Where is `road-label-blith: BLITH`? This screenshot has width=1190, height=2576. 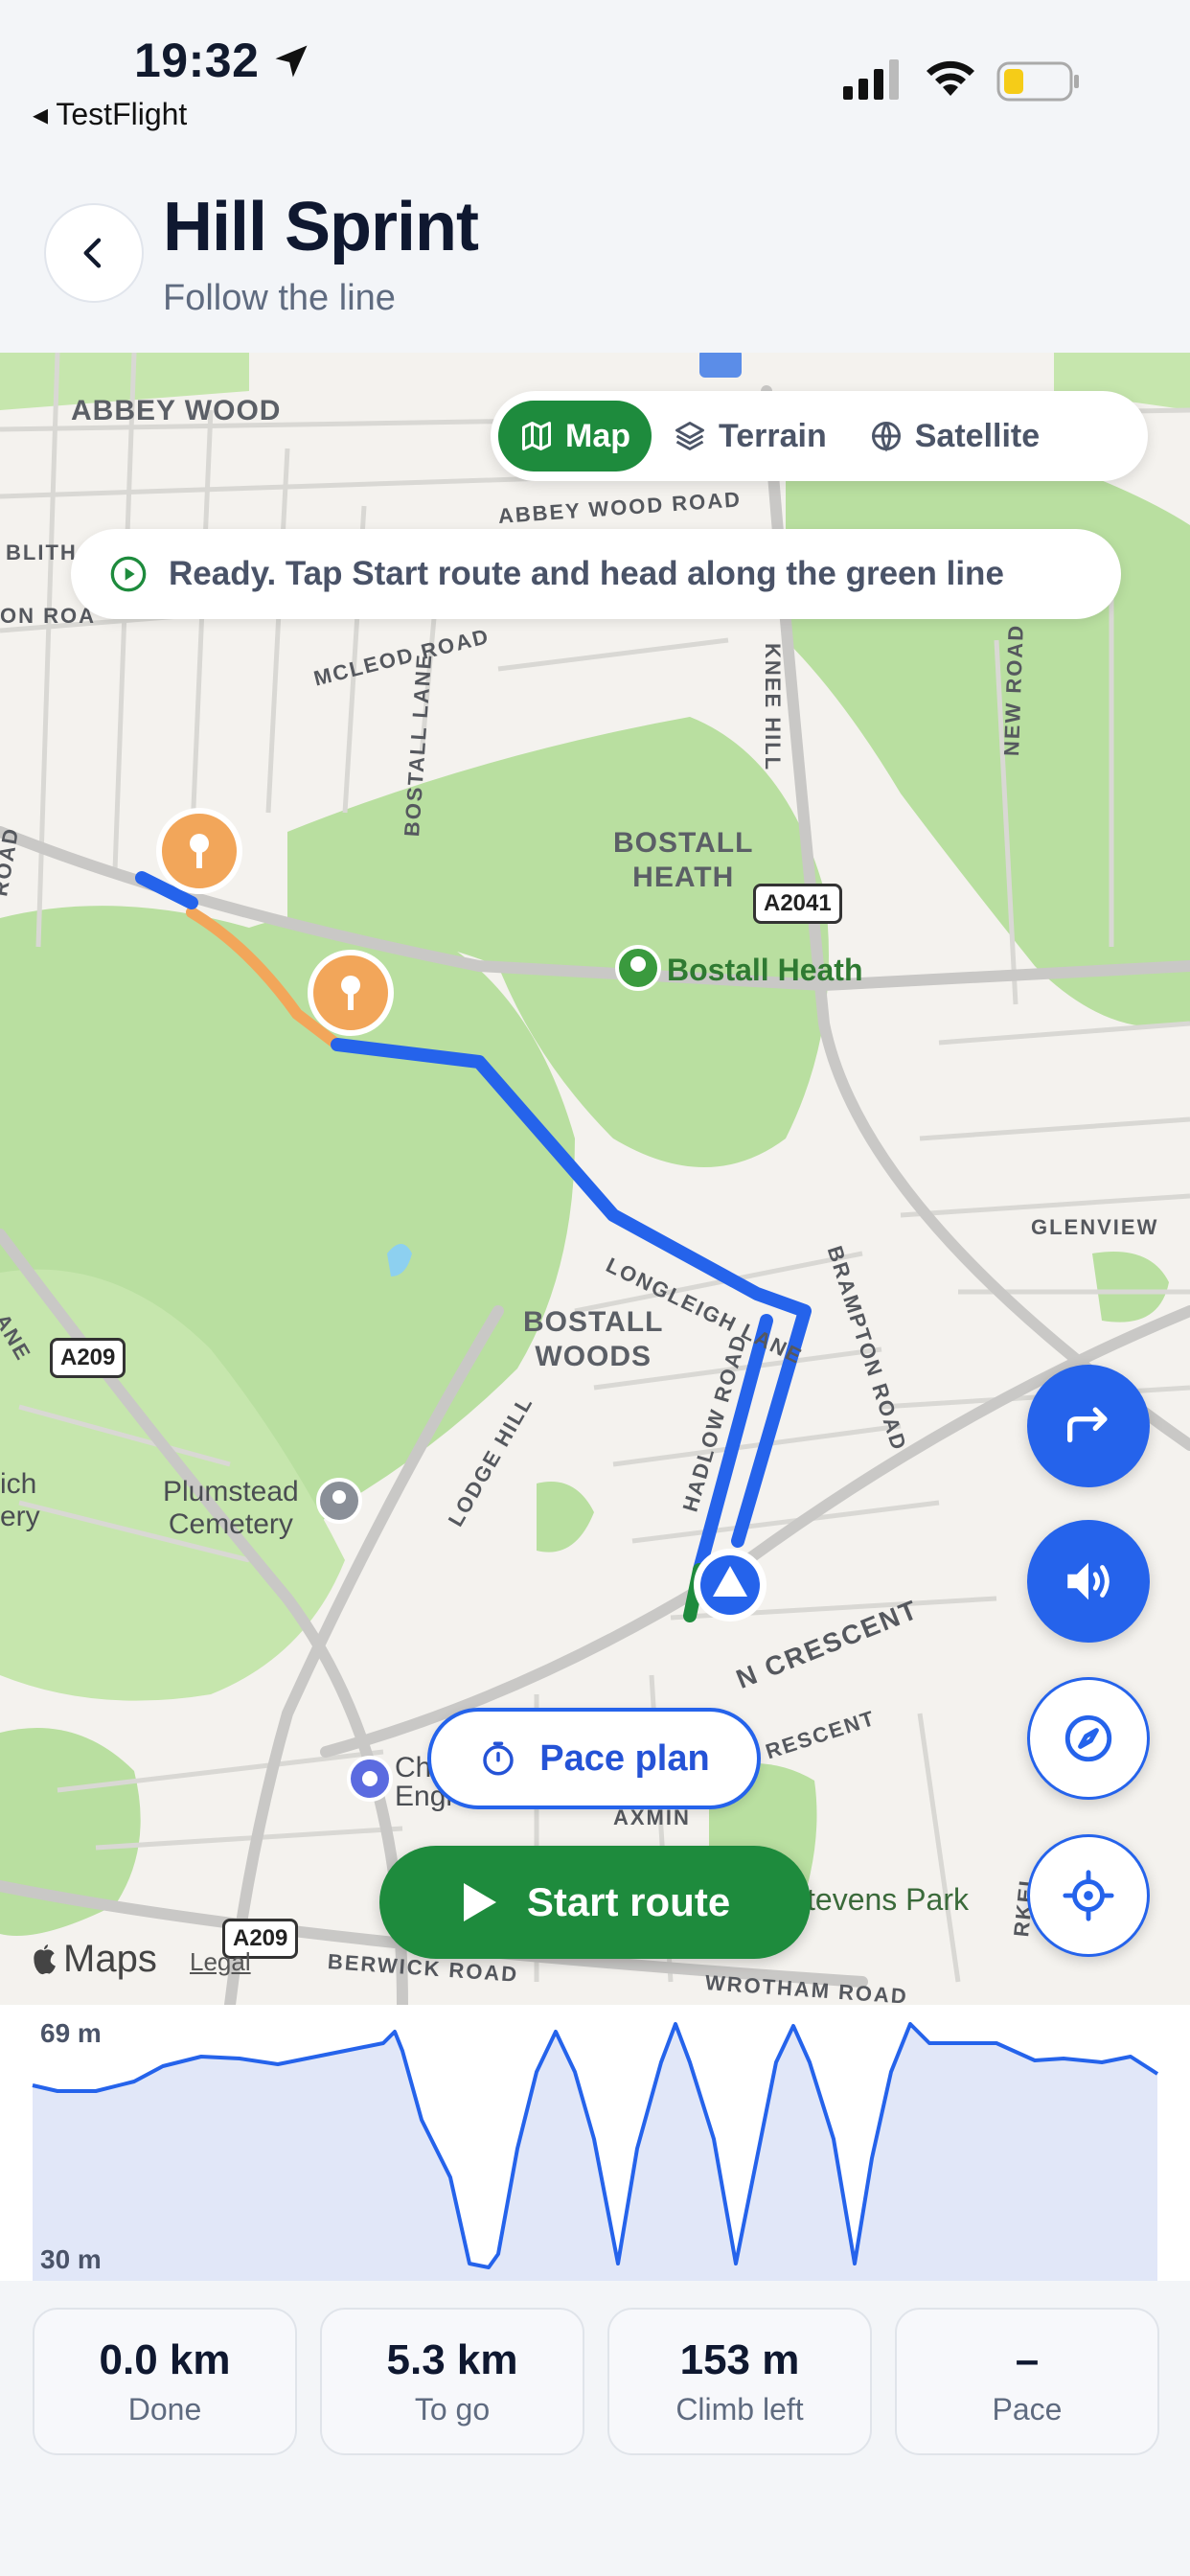 road-label-blith: BLITH is located at coordinates (42, 552).